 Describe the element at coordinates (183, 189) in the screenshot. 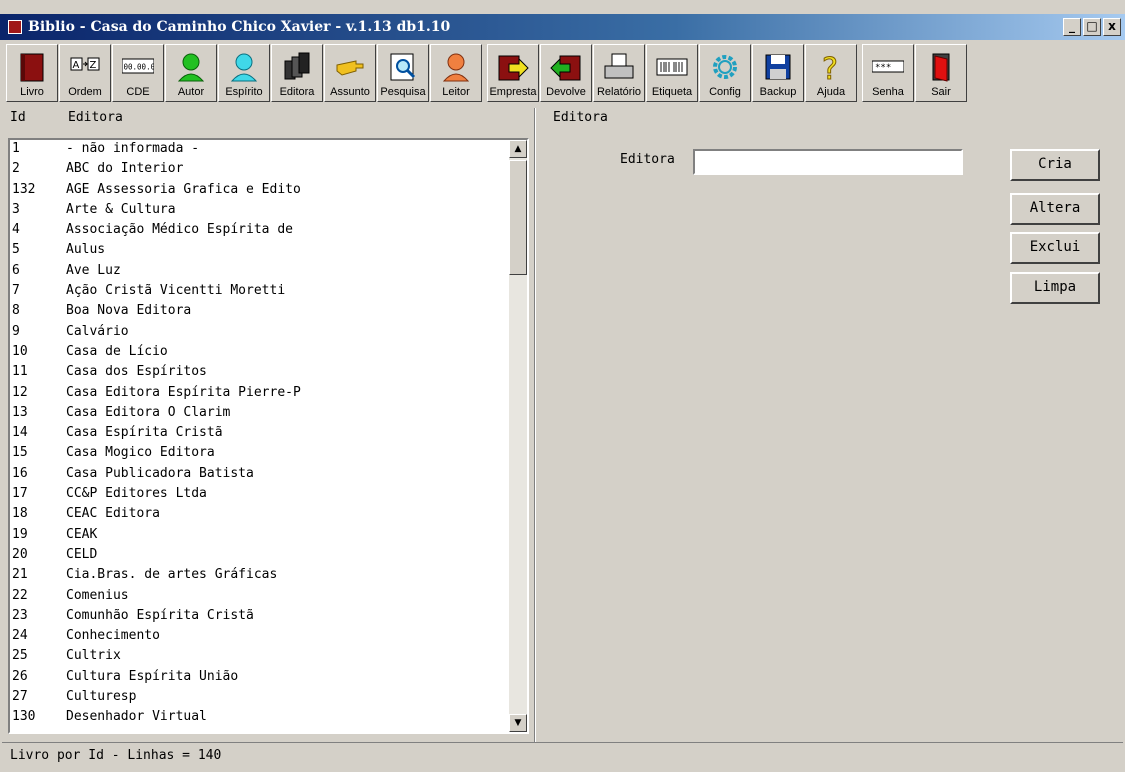

I see `row-editora-name: AGE Assessoria Grafica e Edito` at that location.